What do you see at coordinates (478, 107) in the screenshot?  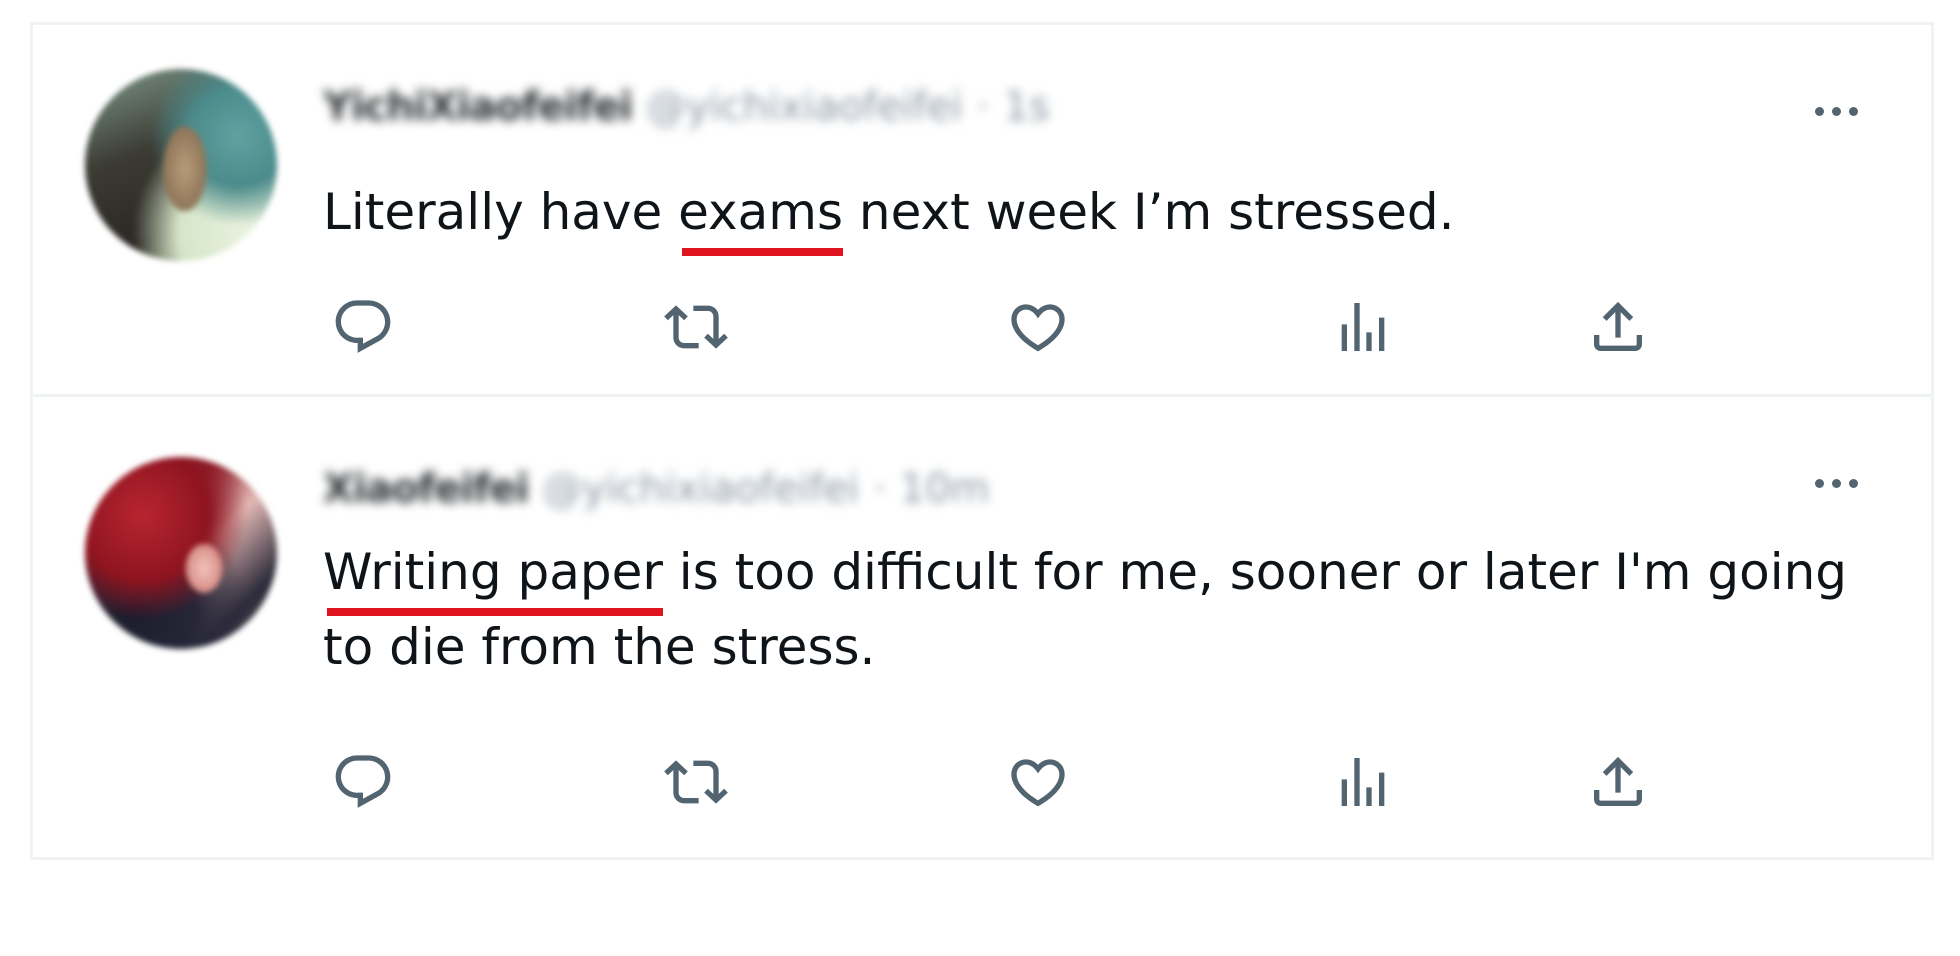 I see `author-name: YichiXiaofeifei` at bounding box center [478, 107].